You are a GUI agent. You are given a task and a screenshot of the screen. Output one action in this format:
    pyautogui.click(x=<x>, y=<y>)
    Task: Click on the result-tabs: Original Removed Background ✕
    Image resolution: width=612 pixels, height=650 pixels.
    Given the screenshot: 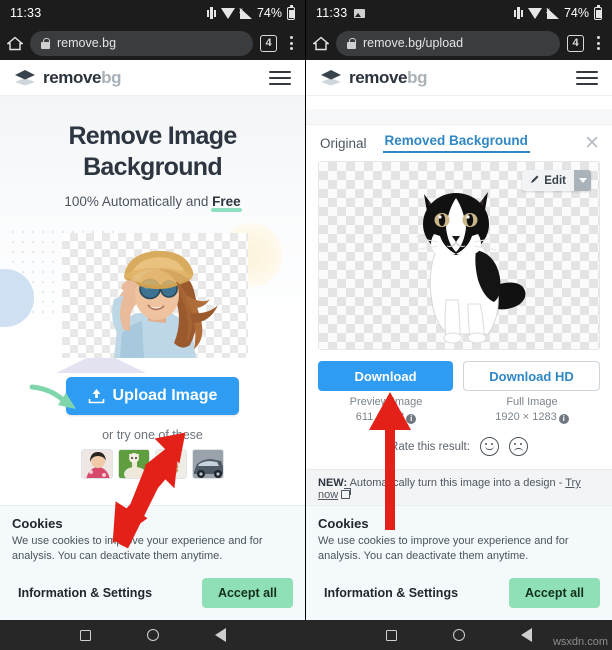 What is the action you would take?
    pyautogui.click(x=459, y=143)
    